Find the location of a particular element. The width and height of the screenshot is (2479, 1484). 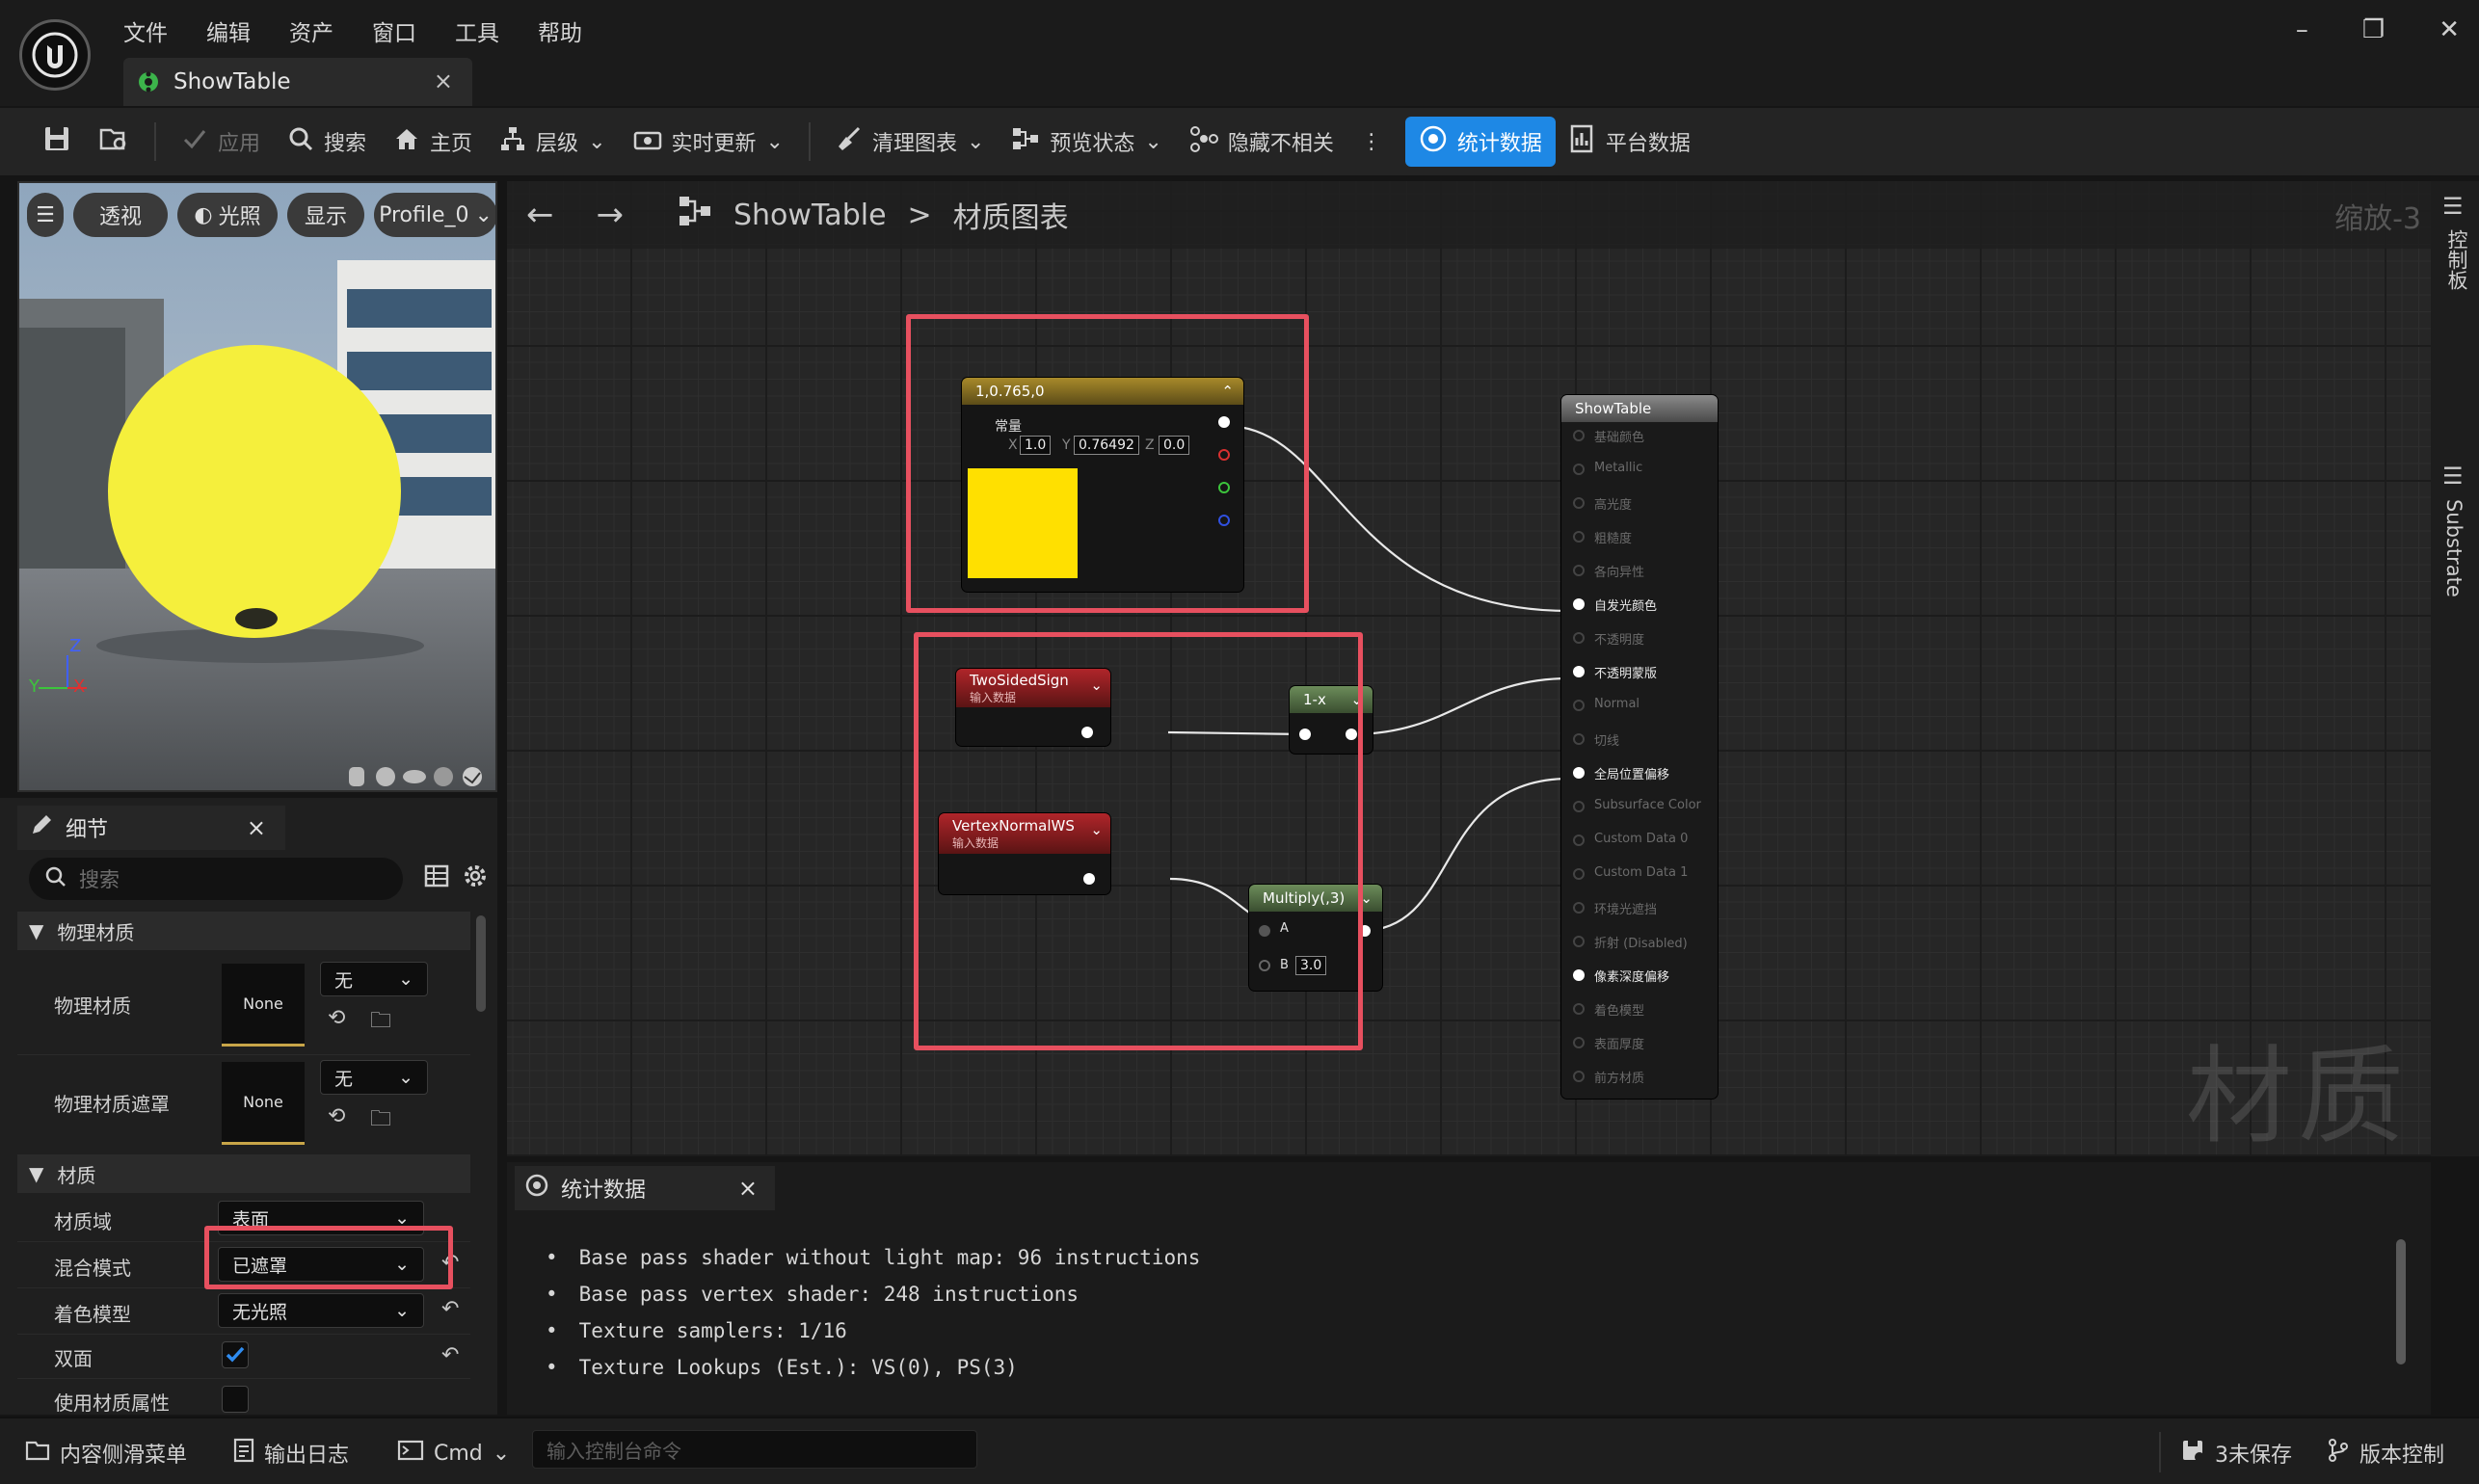

source-control-button: 版本控制 is located at coordinates (2386, 1453).